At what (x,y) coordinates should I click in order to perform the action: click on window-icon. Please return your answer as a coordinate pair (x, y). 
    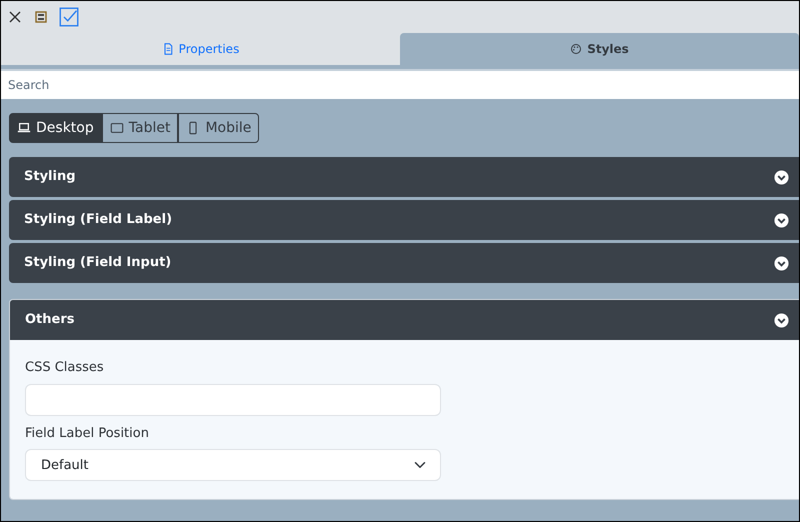
    Looking at the image, I should click on (41, 17).